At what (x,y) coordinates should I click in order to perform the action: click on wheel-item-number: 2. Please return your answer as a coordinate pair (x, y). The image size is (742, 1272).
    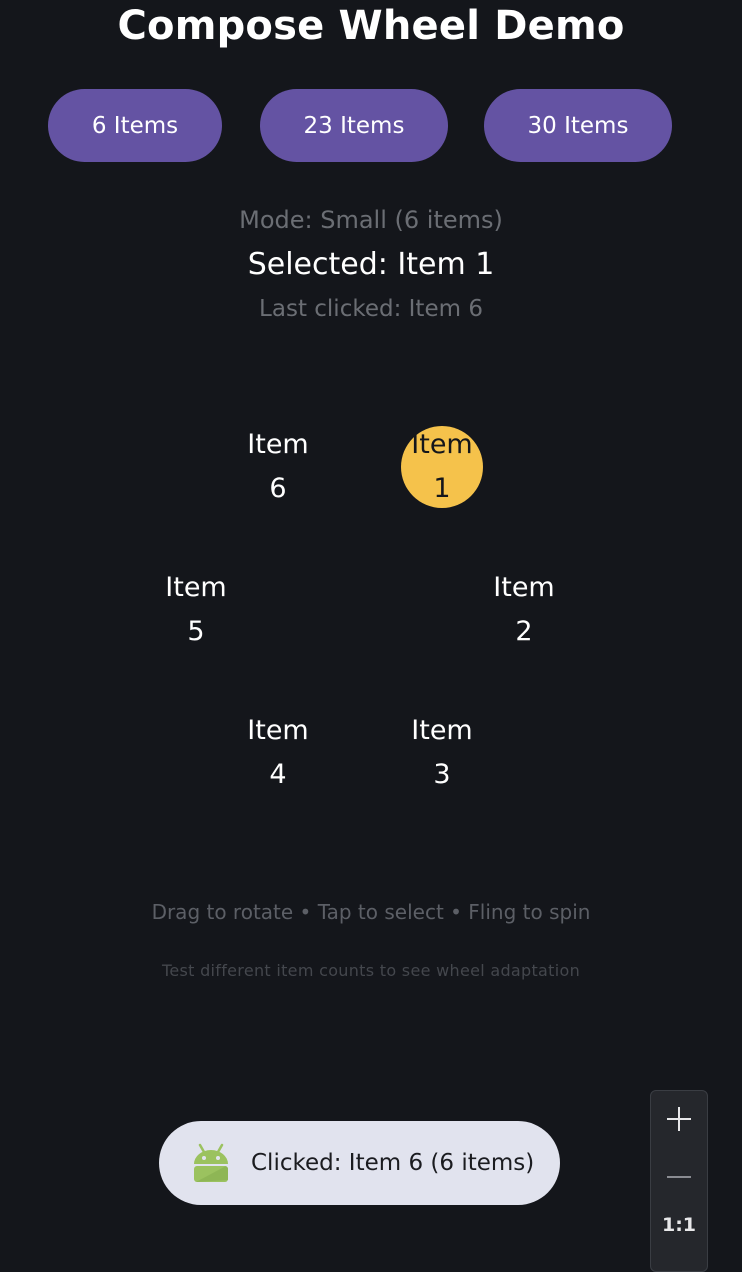
    Looking at the image, I should click on (524, 631).